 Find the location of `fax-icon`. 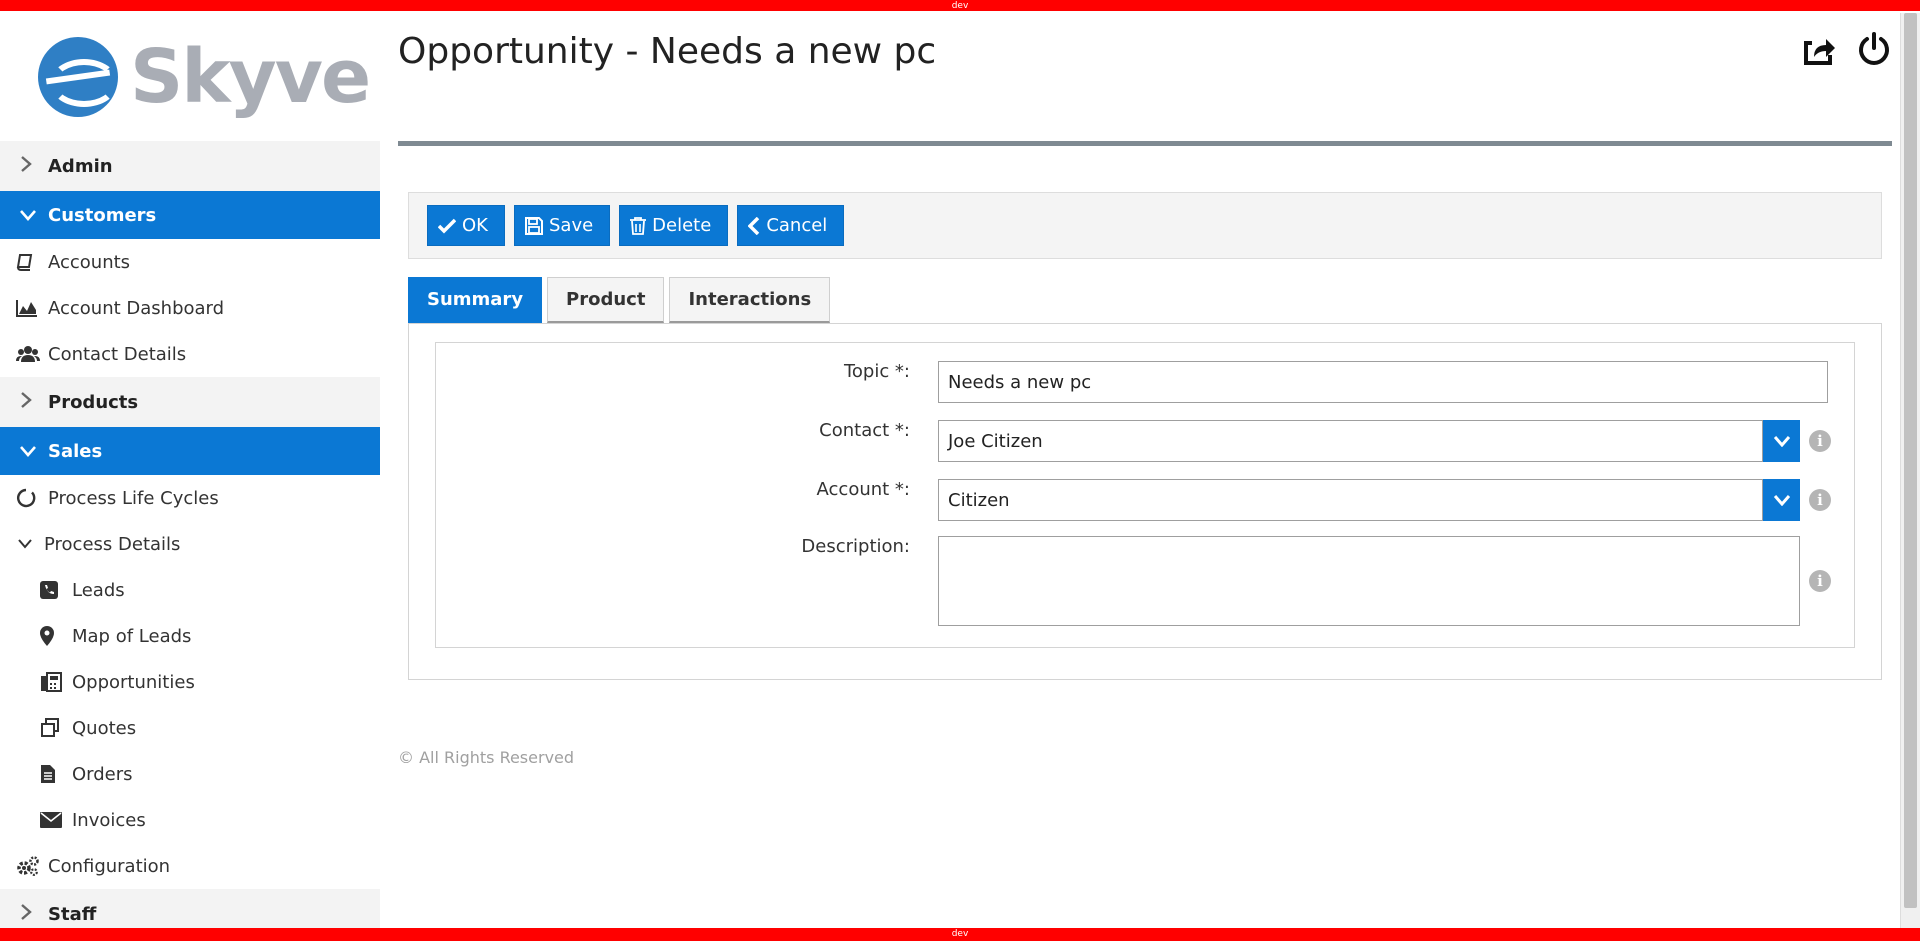

fax-icon is located at coordinates (56, 682).